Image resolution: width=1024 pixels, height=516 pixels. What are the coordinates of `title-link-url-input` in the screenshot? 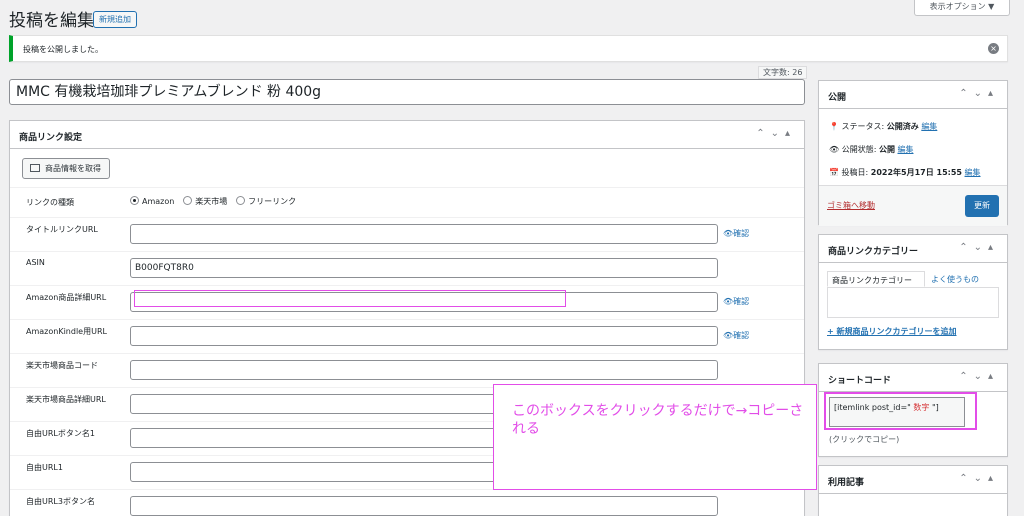 It's located at (424, 234).